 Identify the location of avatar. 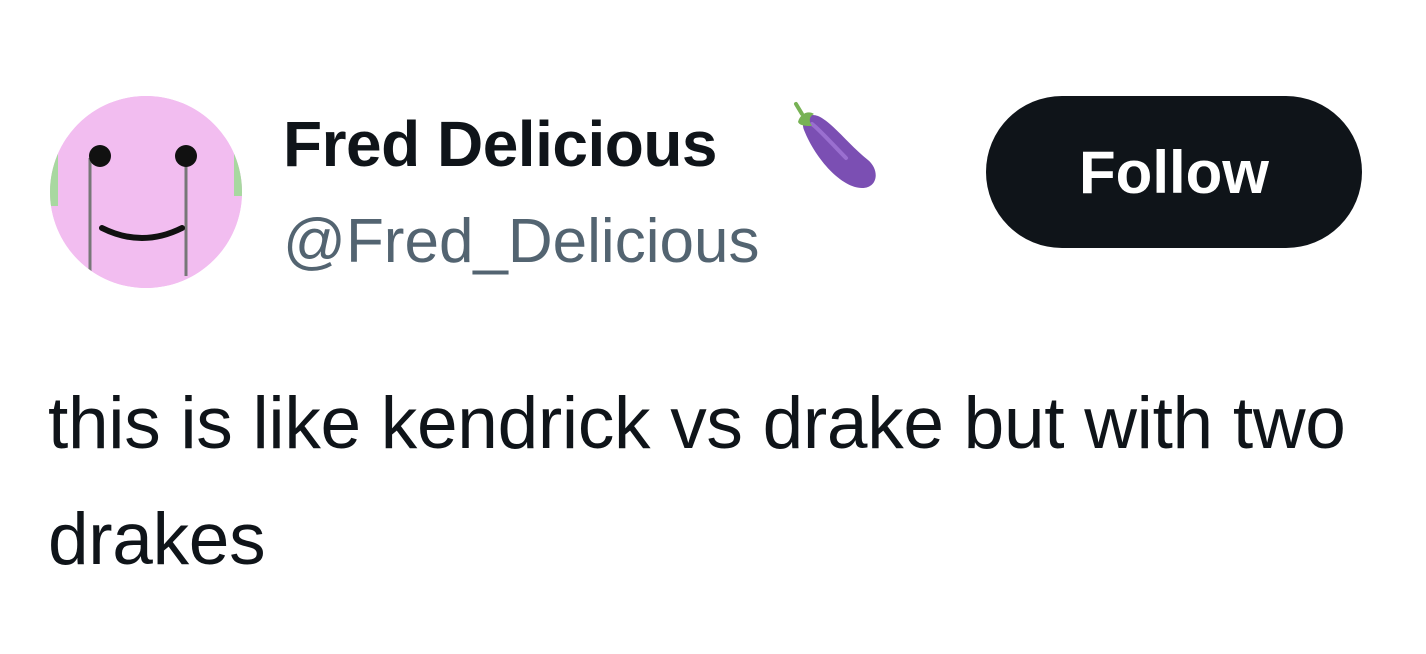
(146, 192).